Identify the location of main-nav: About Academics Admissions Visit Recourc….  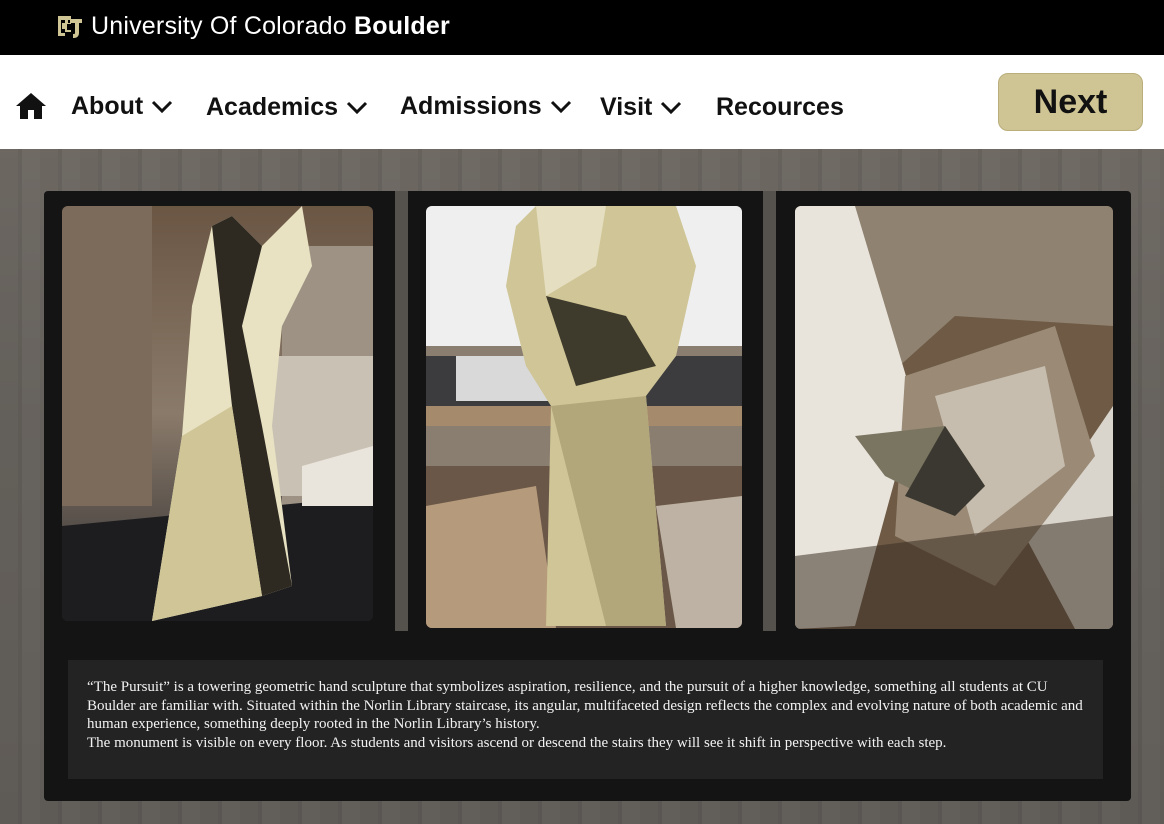
(582, 102).